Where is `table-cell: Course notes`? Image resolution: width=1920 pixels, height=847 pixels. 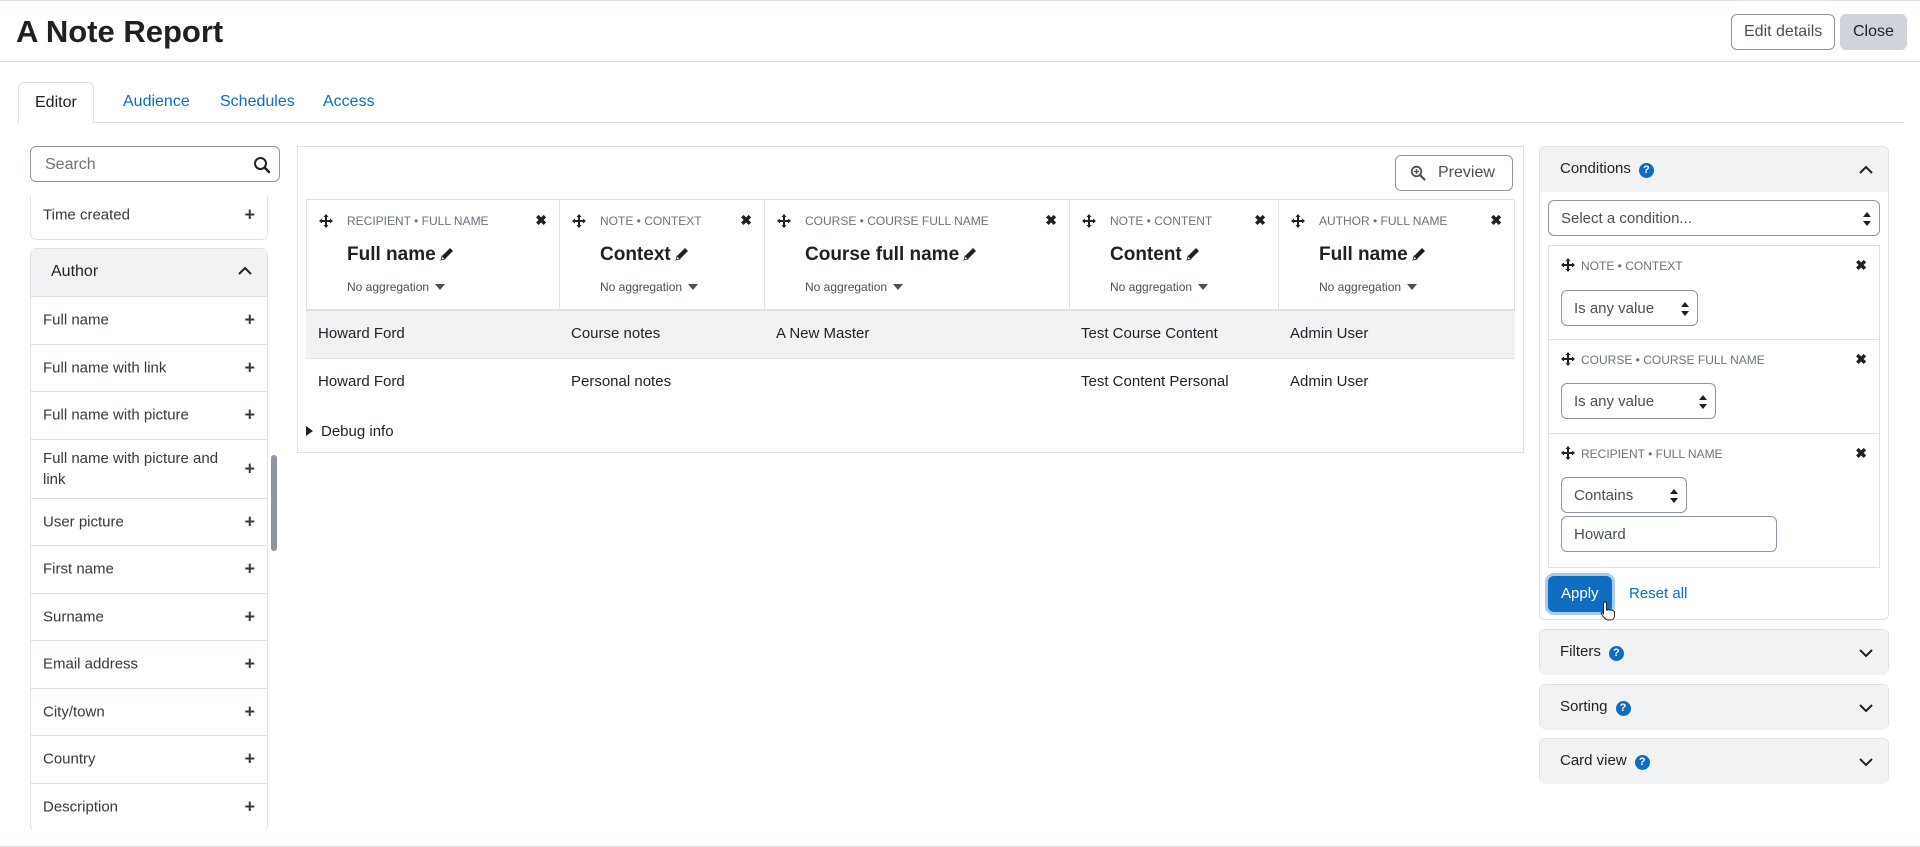 table-cell: Course notes is located at coordinates (616, 333).